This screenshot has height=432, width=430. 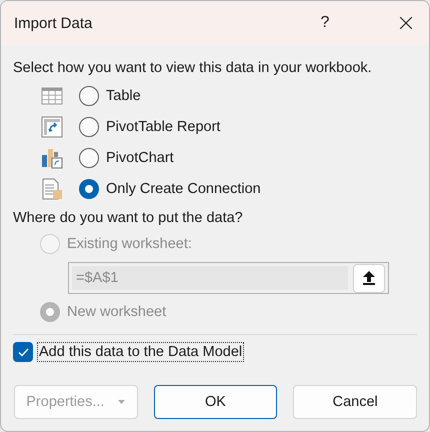 I want to click on pivot-chart-icon, so click(x=52, y=157).